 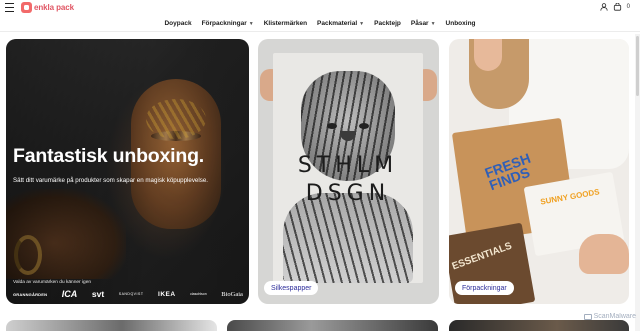 What do you see at coordinates (604, 7) in the screenshot?
I see `account-icon` at bounding box center [604, 7].